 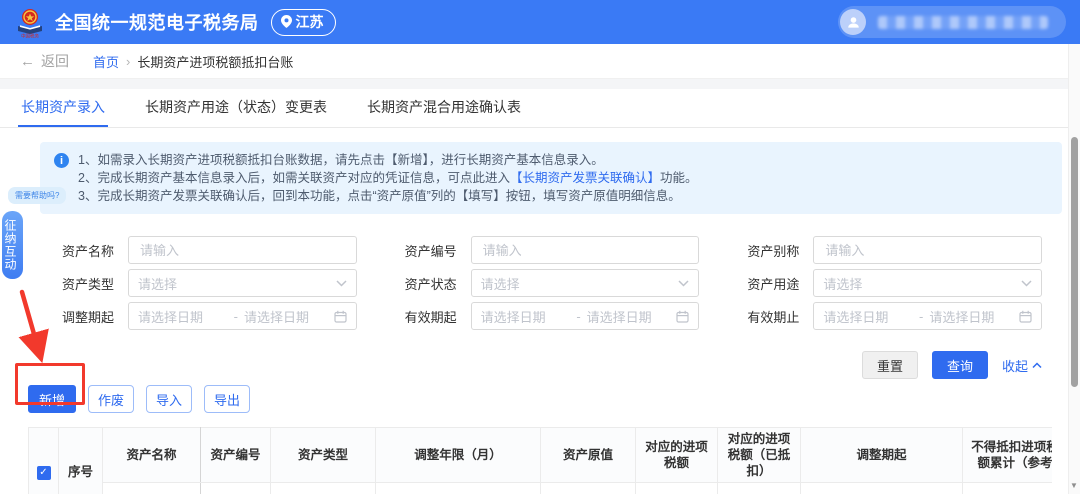 I want to click on vertical-scrollbar: ▼, so click(x=1074, y=269).